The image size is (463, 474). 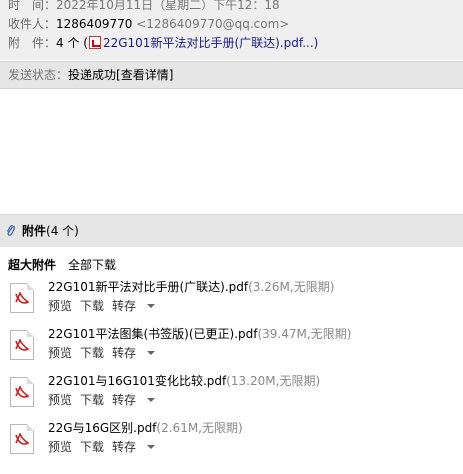 What do you see at coordinates (152, 334) in the screenshot?
I see `file-name: 22G101平法图集(书签版)(已更正).pdf` at bounding box center [152, 334].